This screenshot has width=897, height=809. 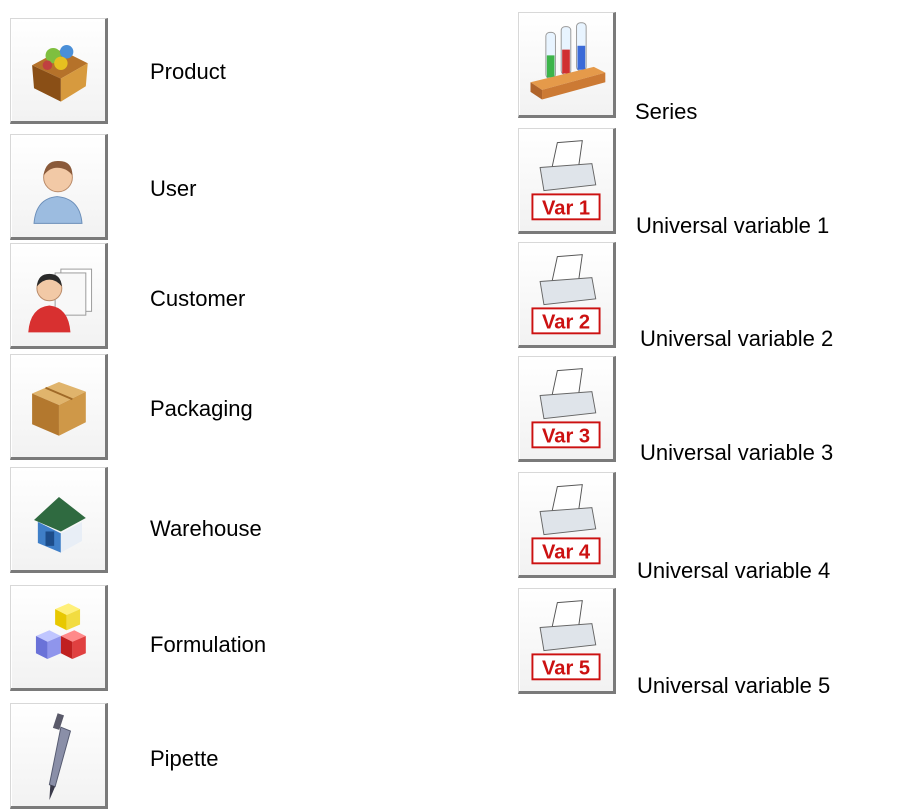 What do you see at coordinates (666, 111) in the screenshot?
I see `series-label: Series` at bounding box center [666, 111].